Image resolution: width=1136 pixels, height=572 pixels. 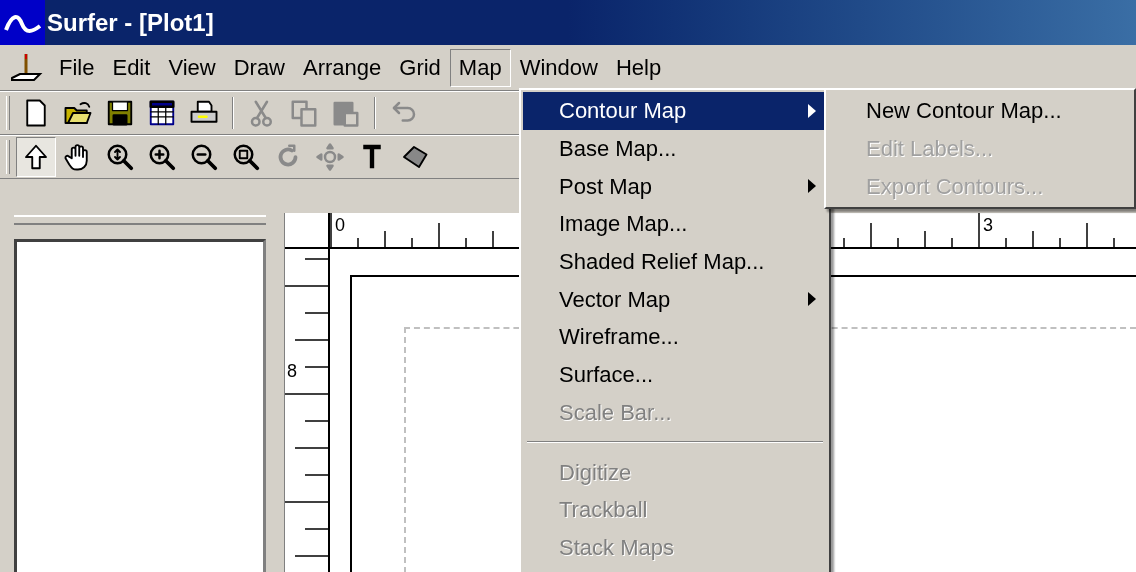 What do you see at coordinates (340, 225) in the screenshot?
I see `ruler-label: 0` at bounding box center [340, 225].